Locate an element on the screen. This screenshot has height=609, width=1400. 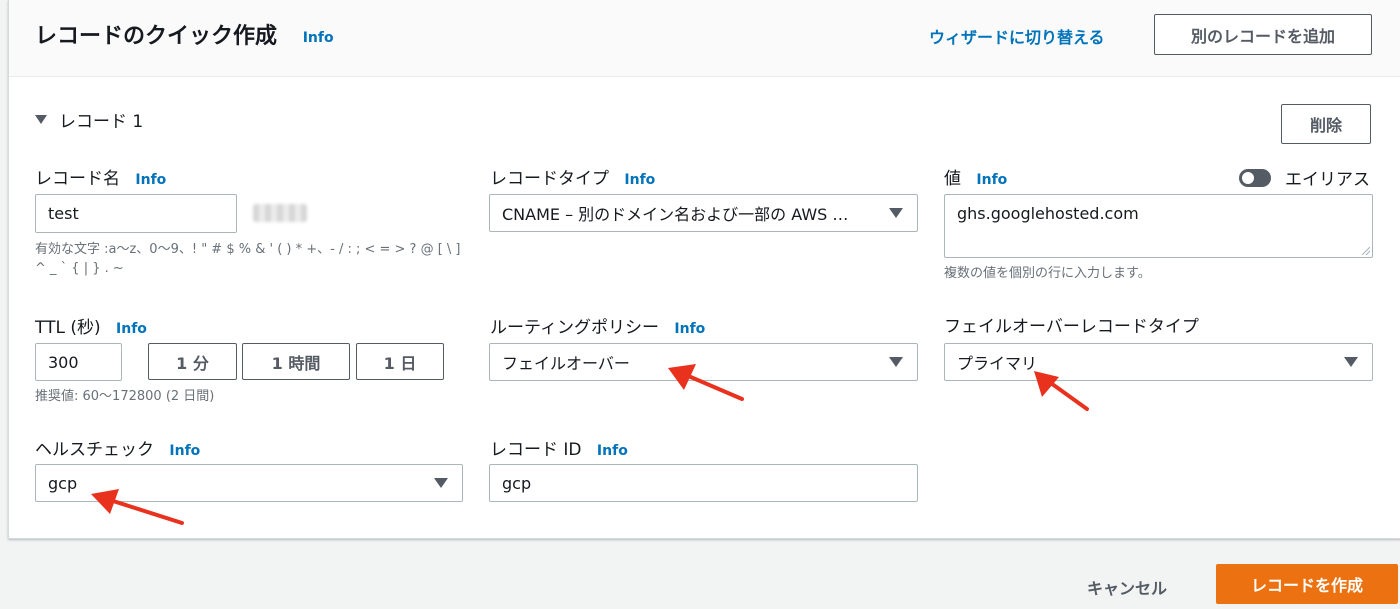
arrow-failover-type-icon is located at coordinates (1061, 391).